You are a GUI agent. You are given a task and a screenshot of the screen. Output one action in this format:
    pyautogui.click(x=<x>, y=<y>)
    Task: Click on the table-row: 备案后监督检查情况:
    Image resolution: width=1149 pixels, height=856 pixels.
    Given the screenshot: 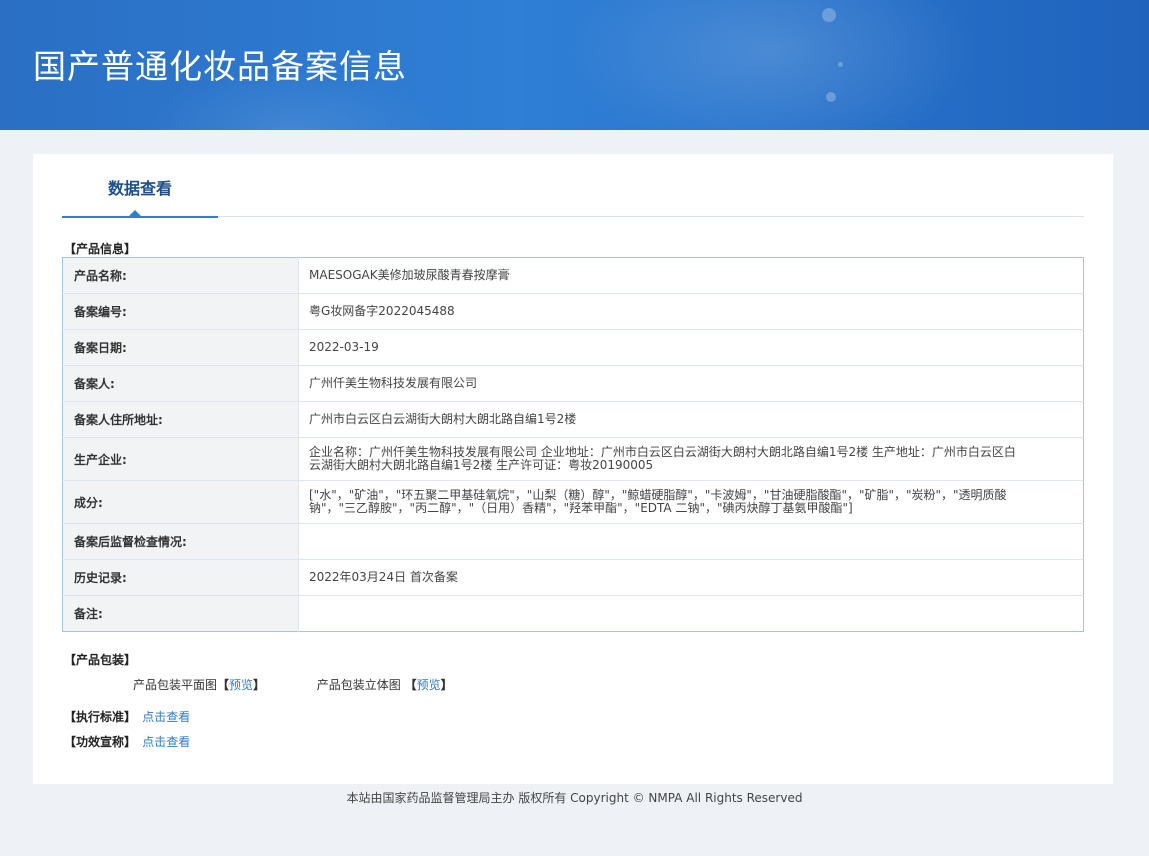 What is the action you would take?
    pyautogui.click(x=573, y=541)
    